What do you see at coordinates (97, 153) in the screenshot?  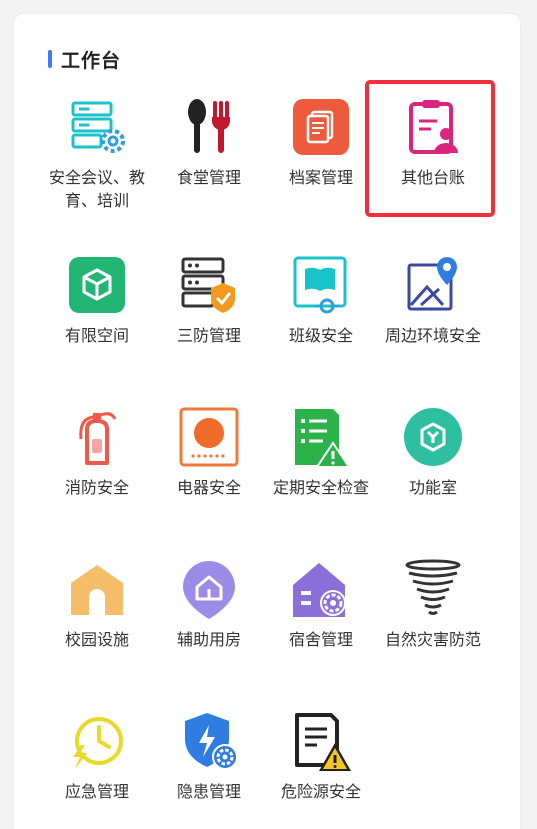 I see `grid-item-safety-meeting: 安全会议、教育、培训` at bounding box center [97, 153].